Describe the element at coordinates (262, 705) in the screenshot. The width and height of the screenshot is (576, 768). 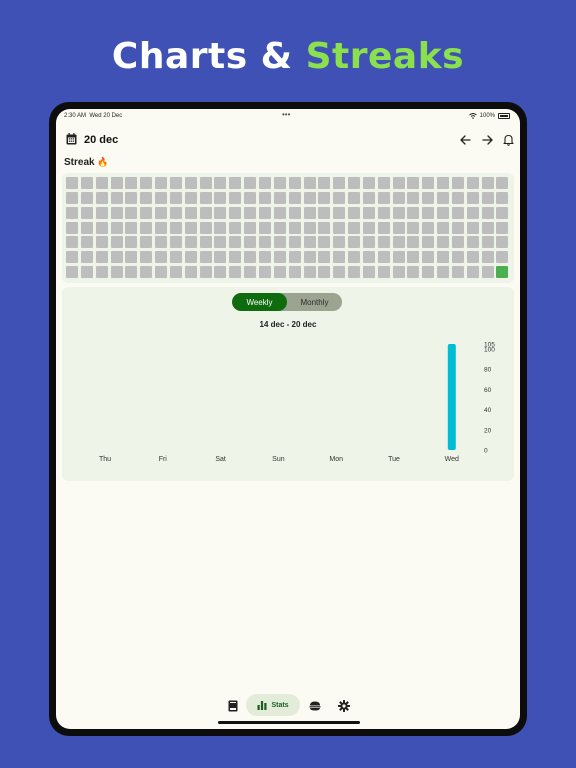
I see `bar-chart-icon` at that location.